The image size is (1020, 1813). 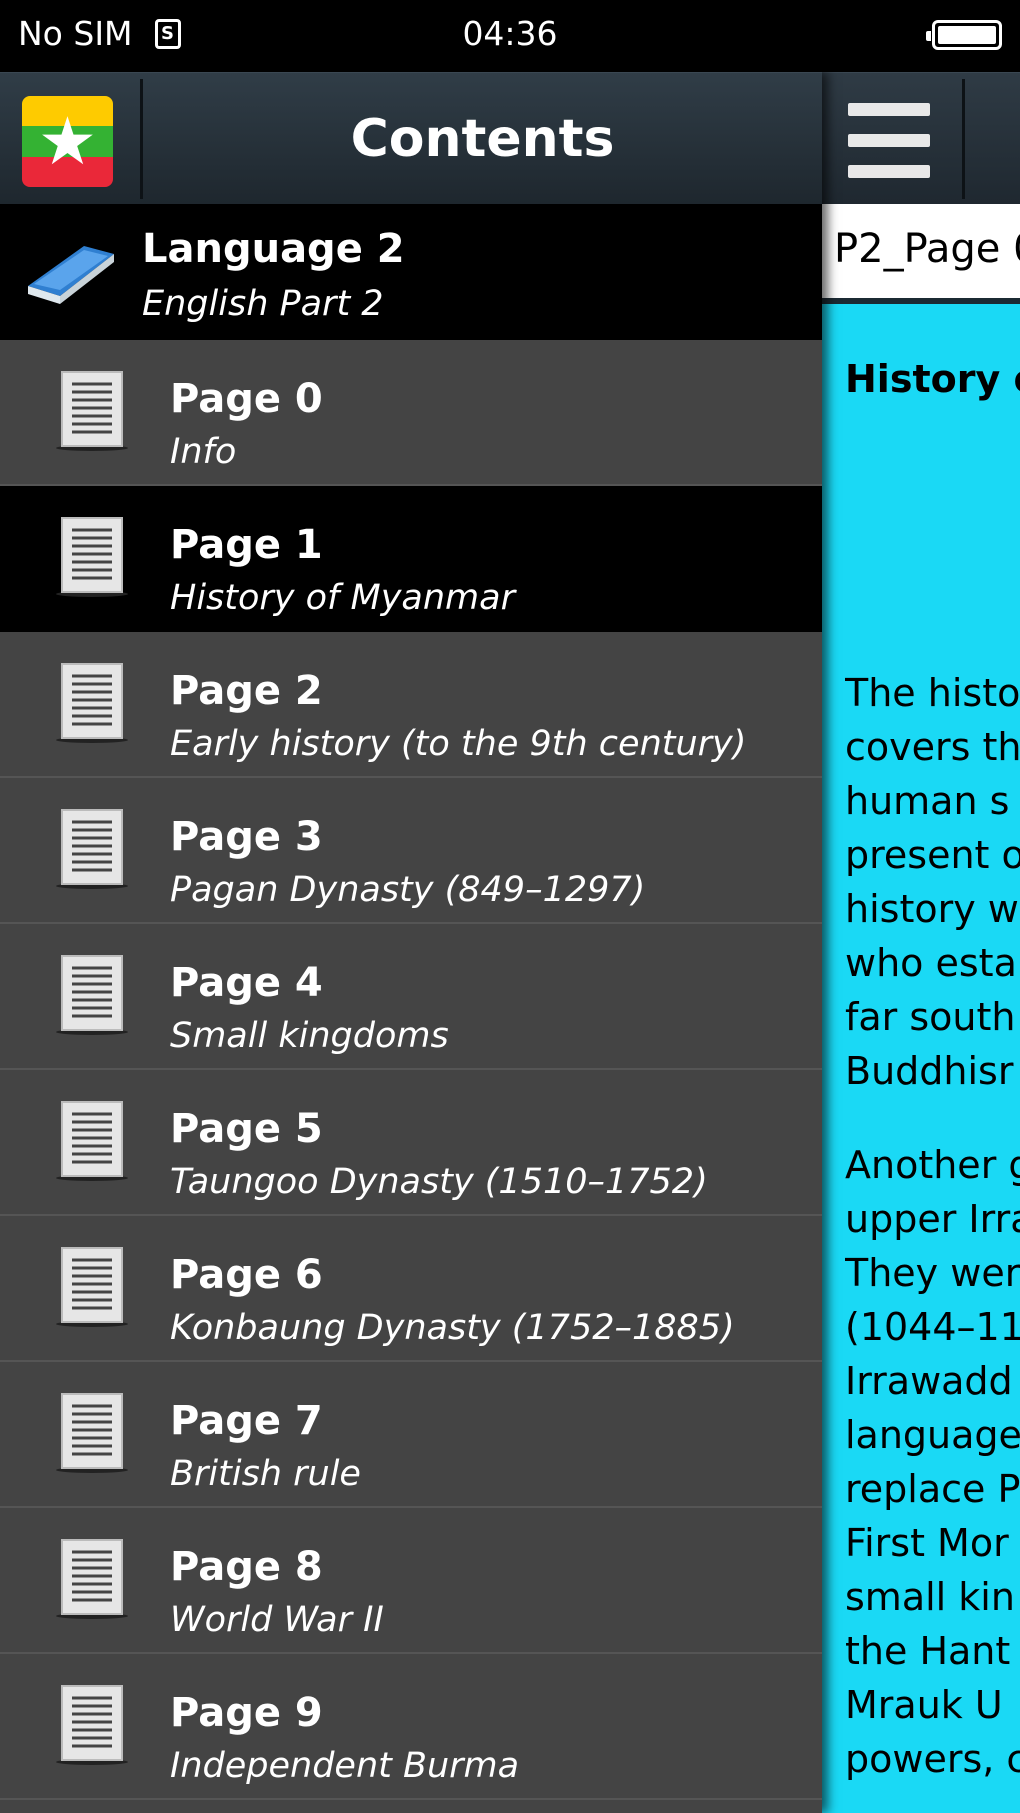 I want to click on content-heading: History o, so click(x=932, y=379).